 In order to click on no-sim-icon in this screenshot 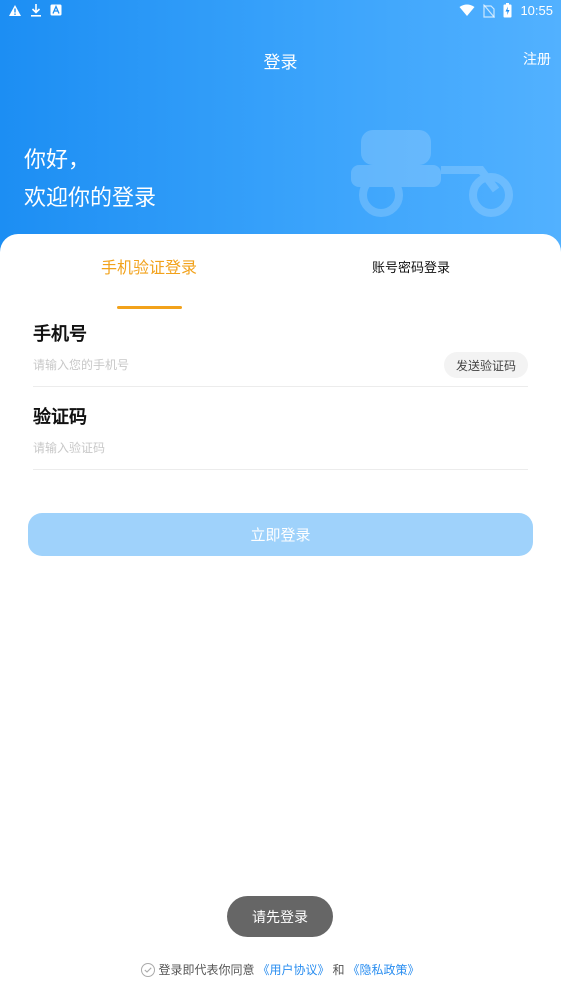, I will do `click(489, 10)`.